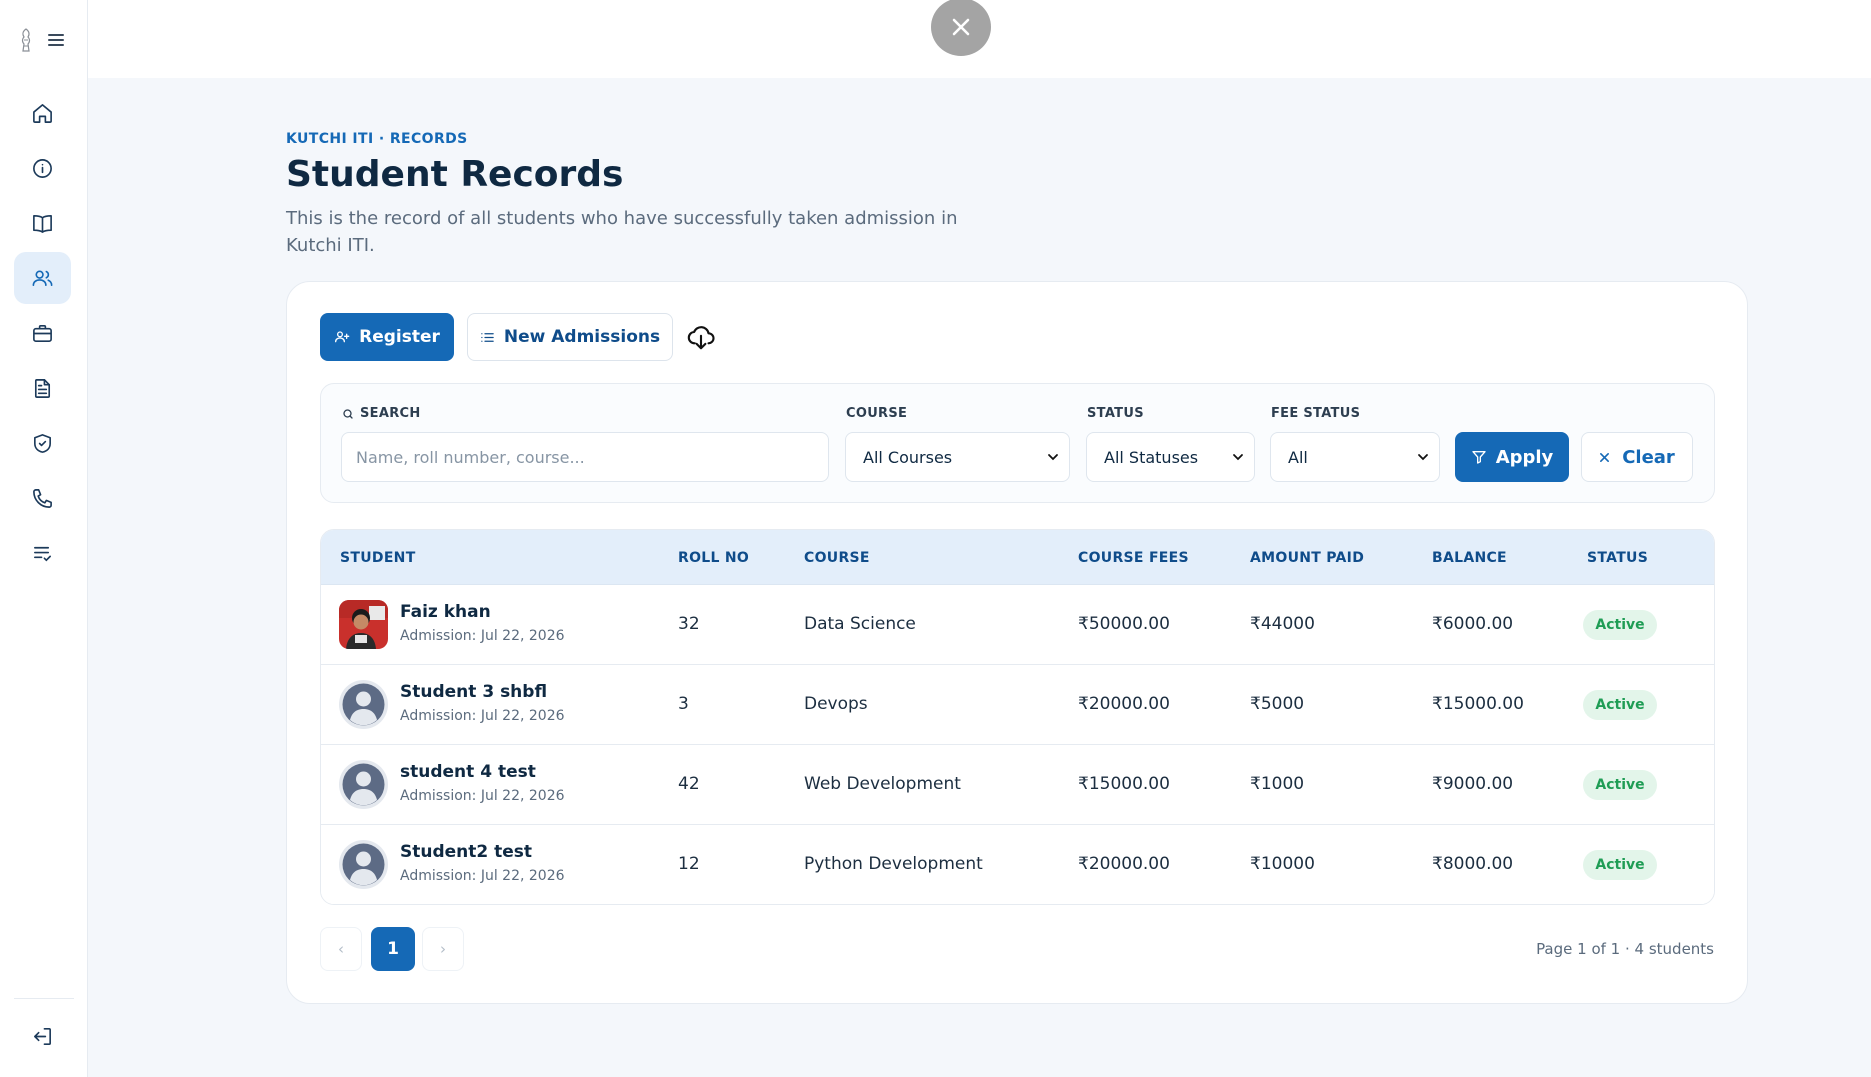  Describe the element at coordinates (1473, 864) in the screenshot. I see `balance: ₹8000.00` at that location.